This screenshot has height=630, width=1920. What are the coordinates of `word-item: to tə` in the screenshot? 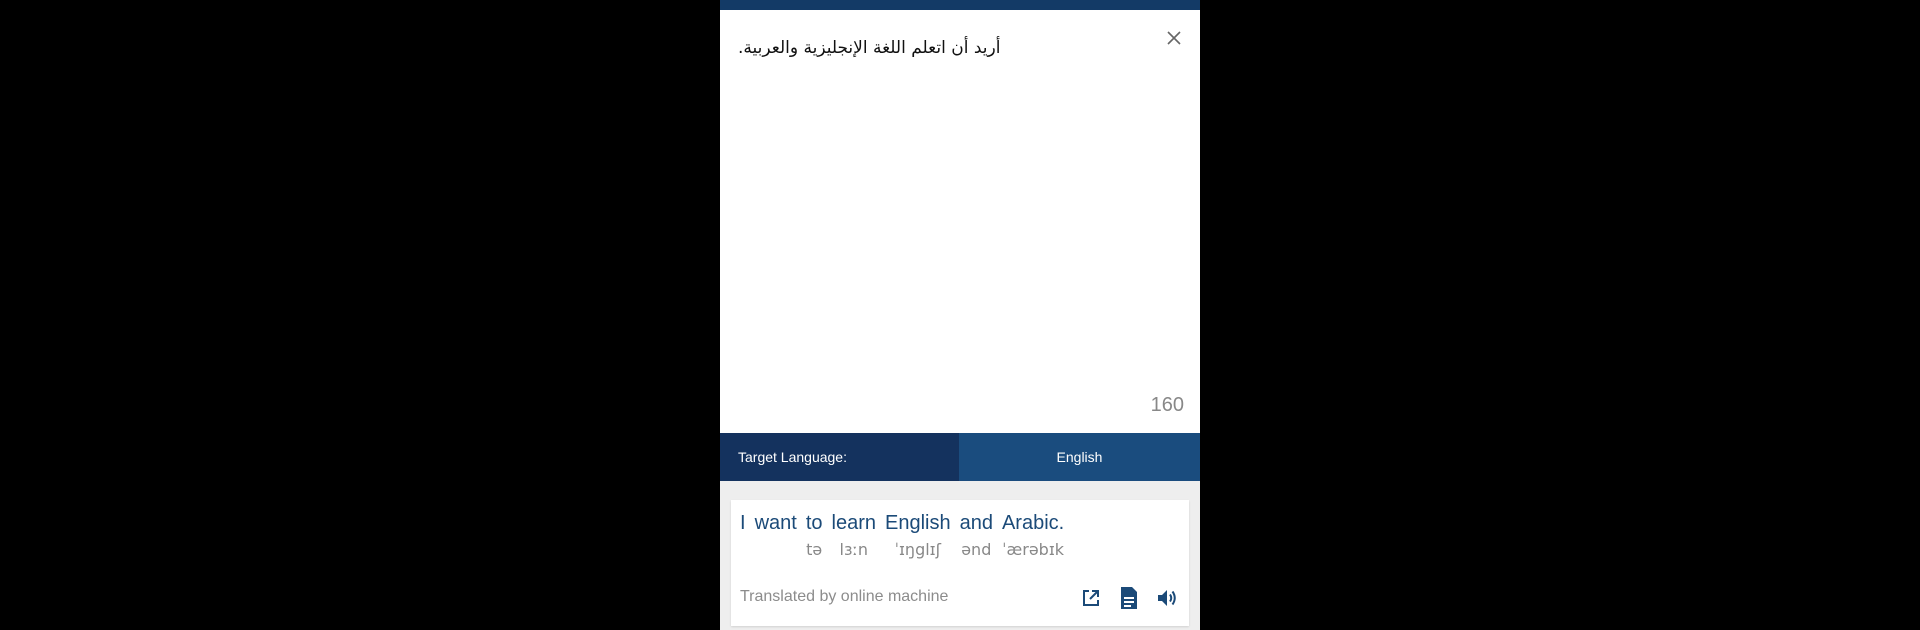 It's located at (814, 535).